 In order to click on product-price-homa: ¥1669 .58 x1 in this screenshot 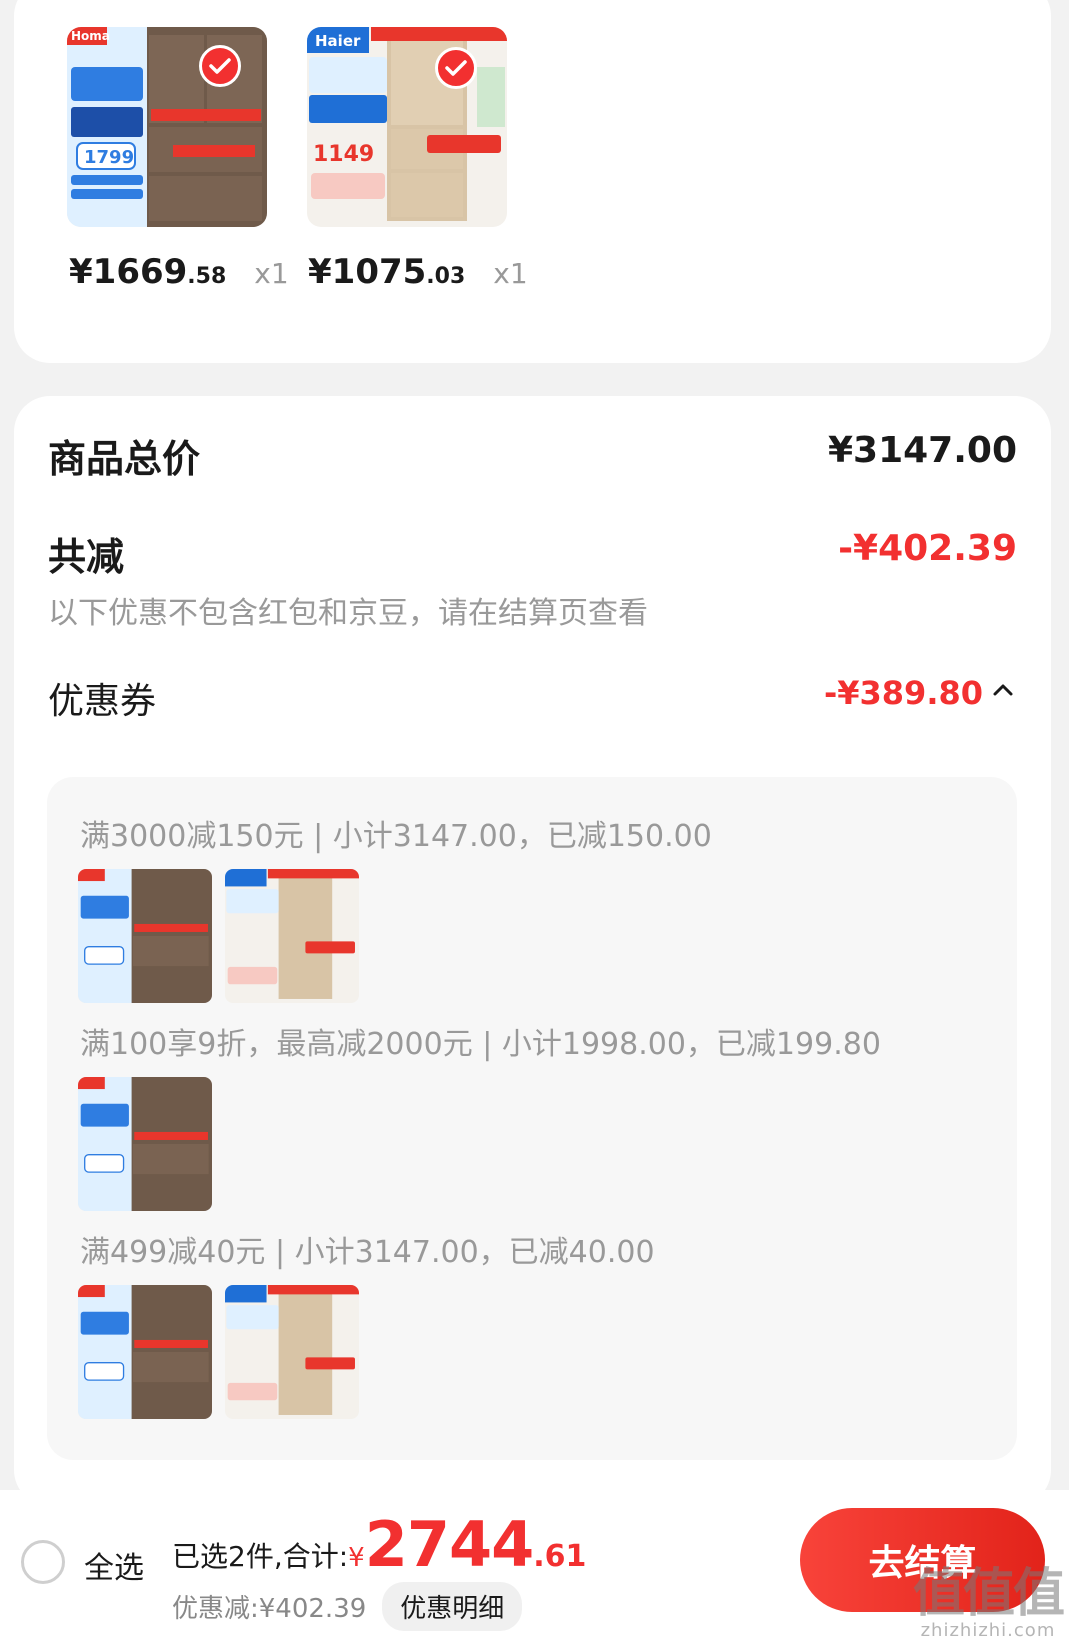, I will do `click(179, 272)`.